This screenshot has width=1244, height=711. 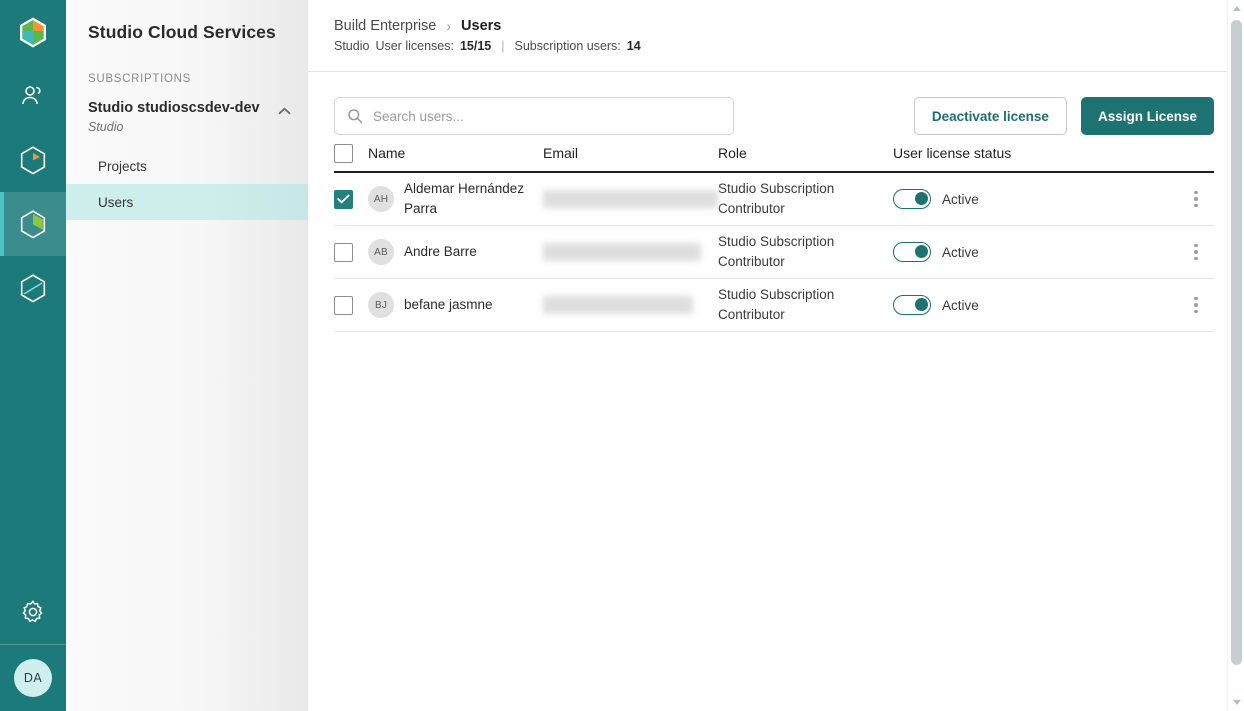 I want to click on meta-licenses-label: User licenses:, so click(x=414, y=46).